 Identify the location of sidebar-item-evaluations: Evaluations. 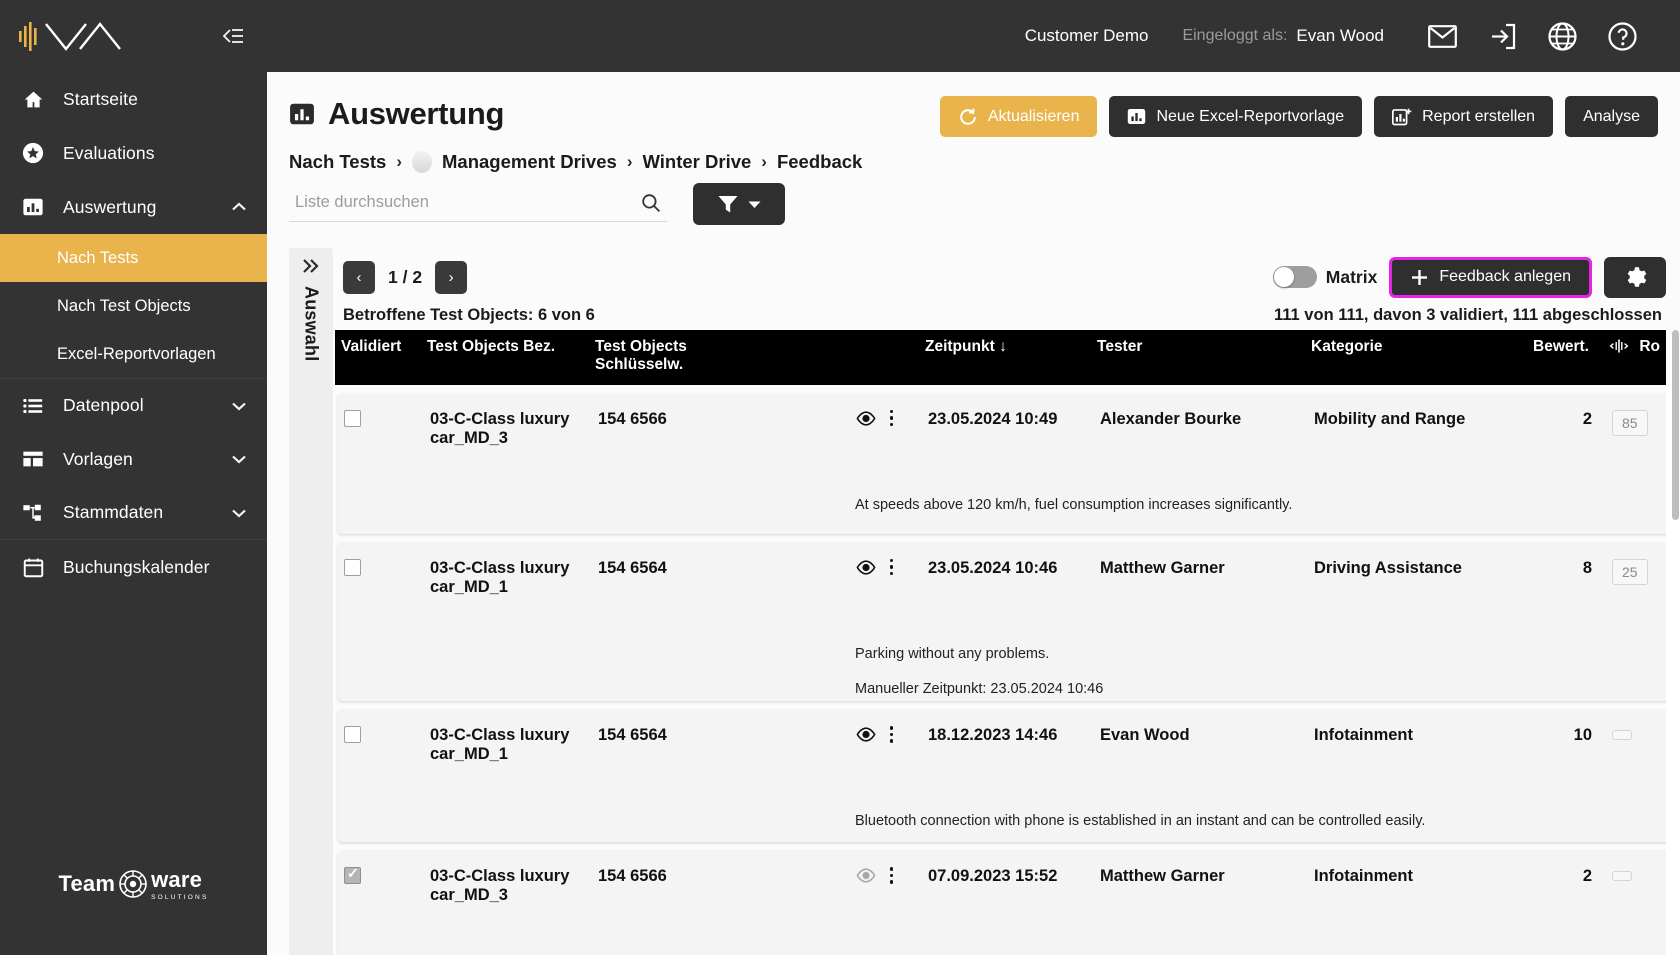
(133, 153).